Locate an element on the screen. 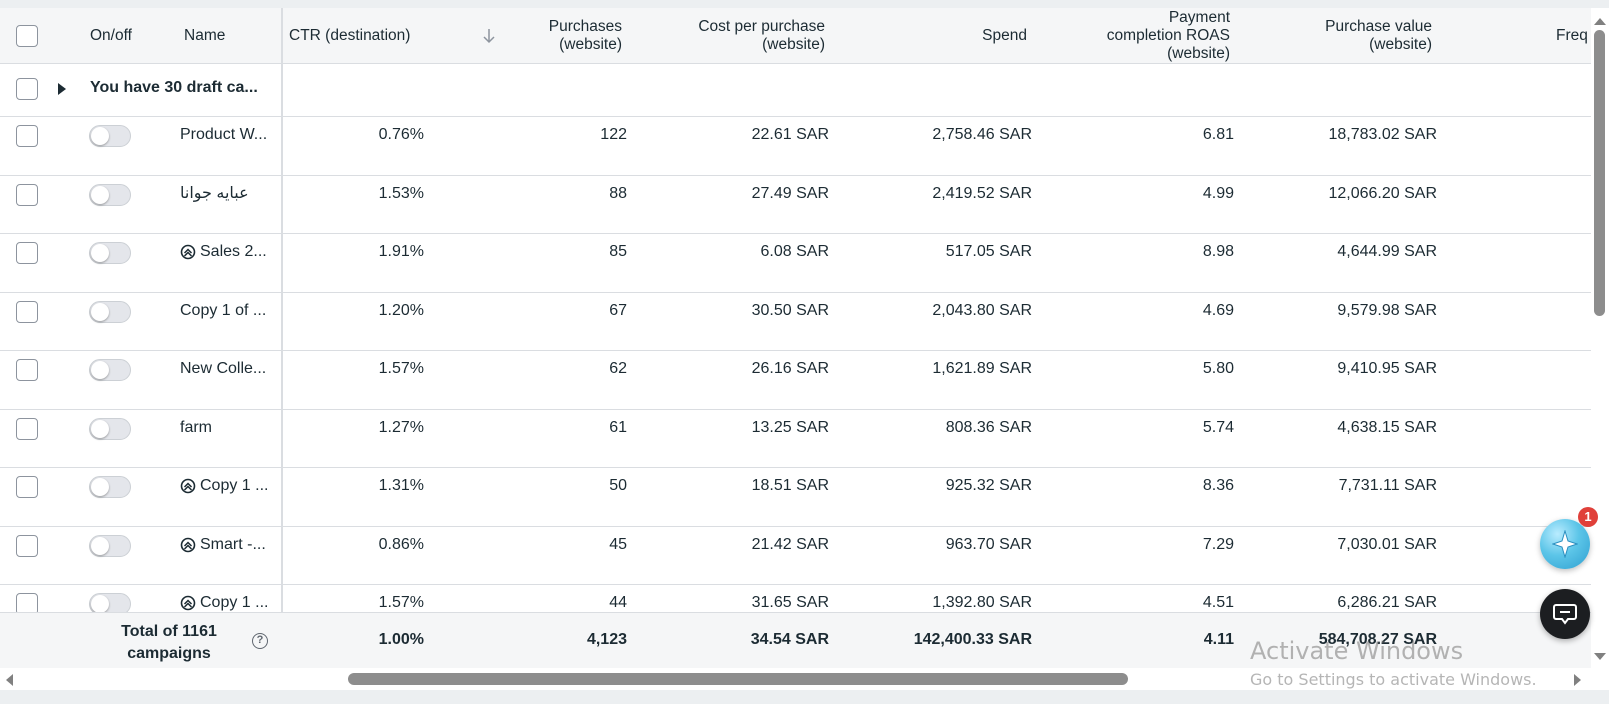 The image size is (1609, 704). row-ctr: 1.20% is located at coordinates (401, 310).